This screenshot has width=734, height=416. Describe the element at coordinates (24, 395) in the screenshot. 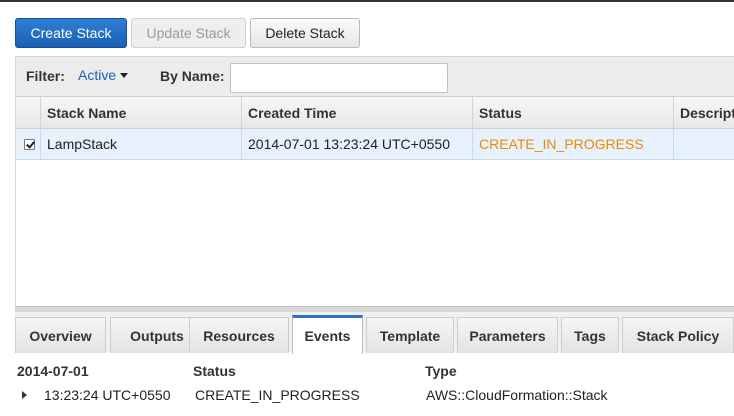

I see `expand-triangle-icon` at that location.